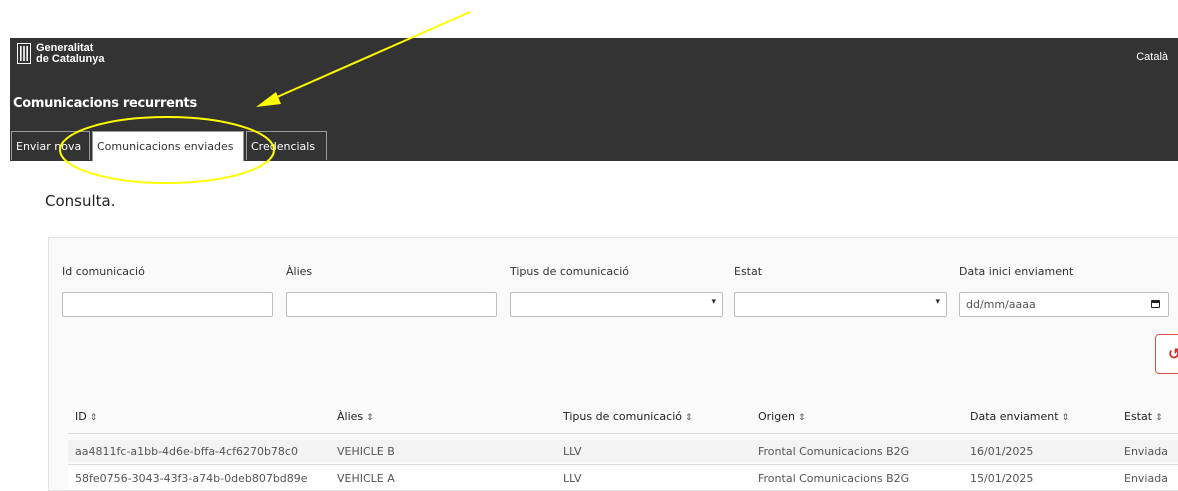 The image size is (1178, 491). What do you see at coordinates (186, 451) in the screenshot?
I see `cell-id: aa4811fc-a1bb-4d6e-bffa-4cf6270b78c0` at bounding box center [186, 451].